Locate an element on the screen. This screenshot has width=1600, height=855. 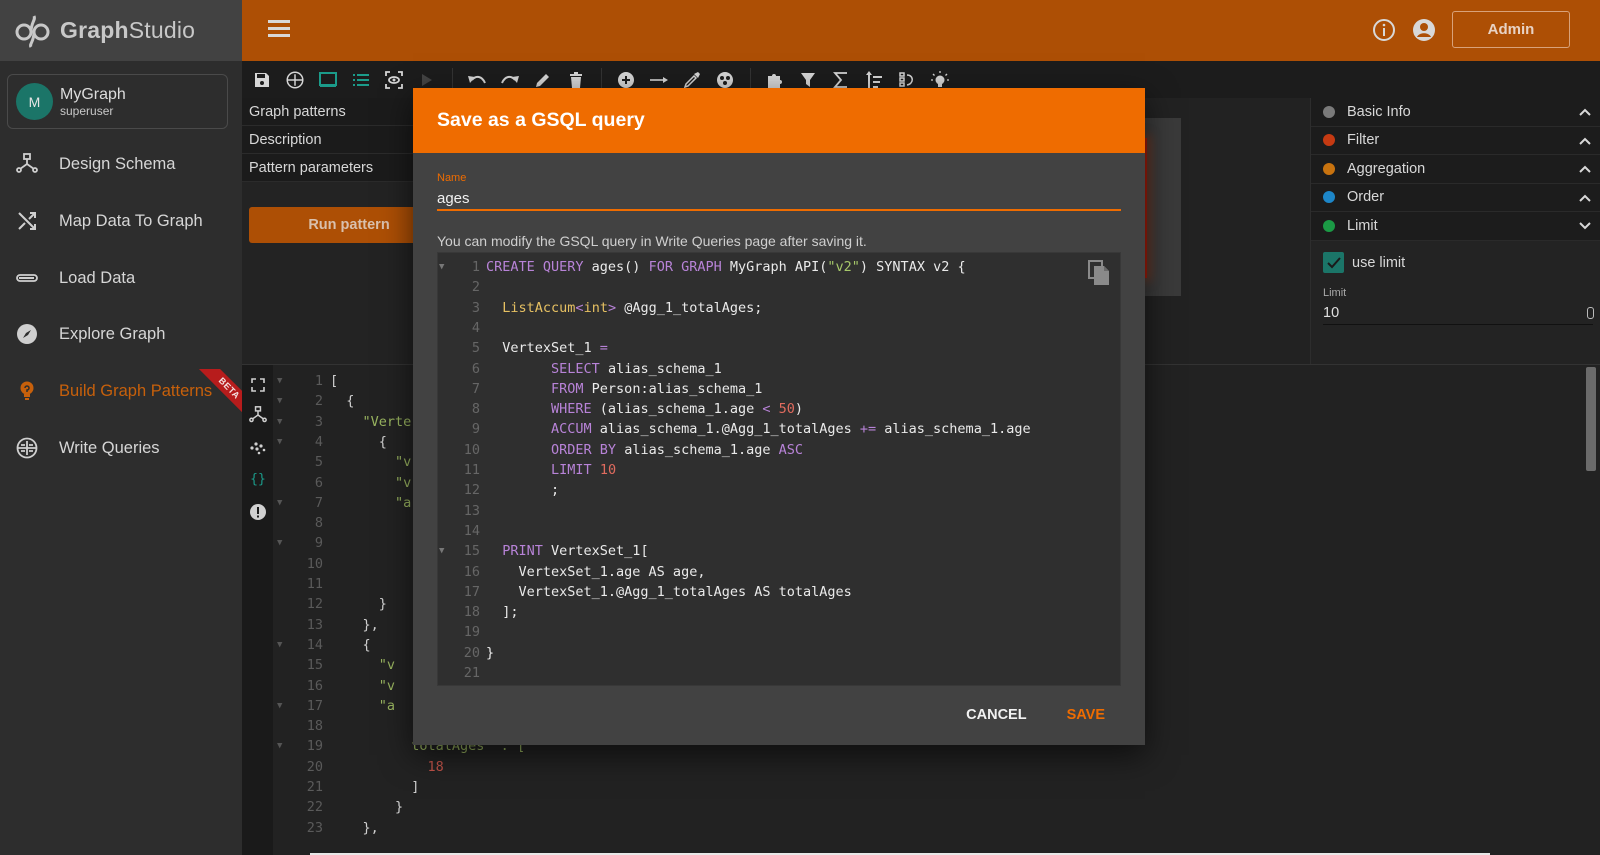
line-number: 17 is located at coordinates (314, 705).